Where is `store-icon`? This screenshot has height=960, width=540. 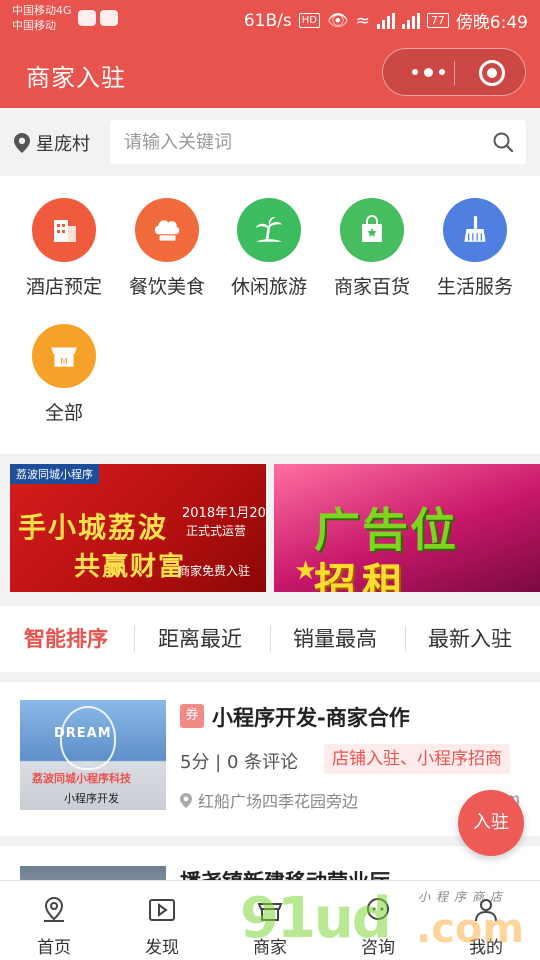
store-icon is located at coordinates (270, 912).